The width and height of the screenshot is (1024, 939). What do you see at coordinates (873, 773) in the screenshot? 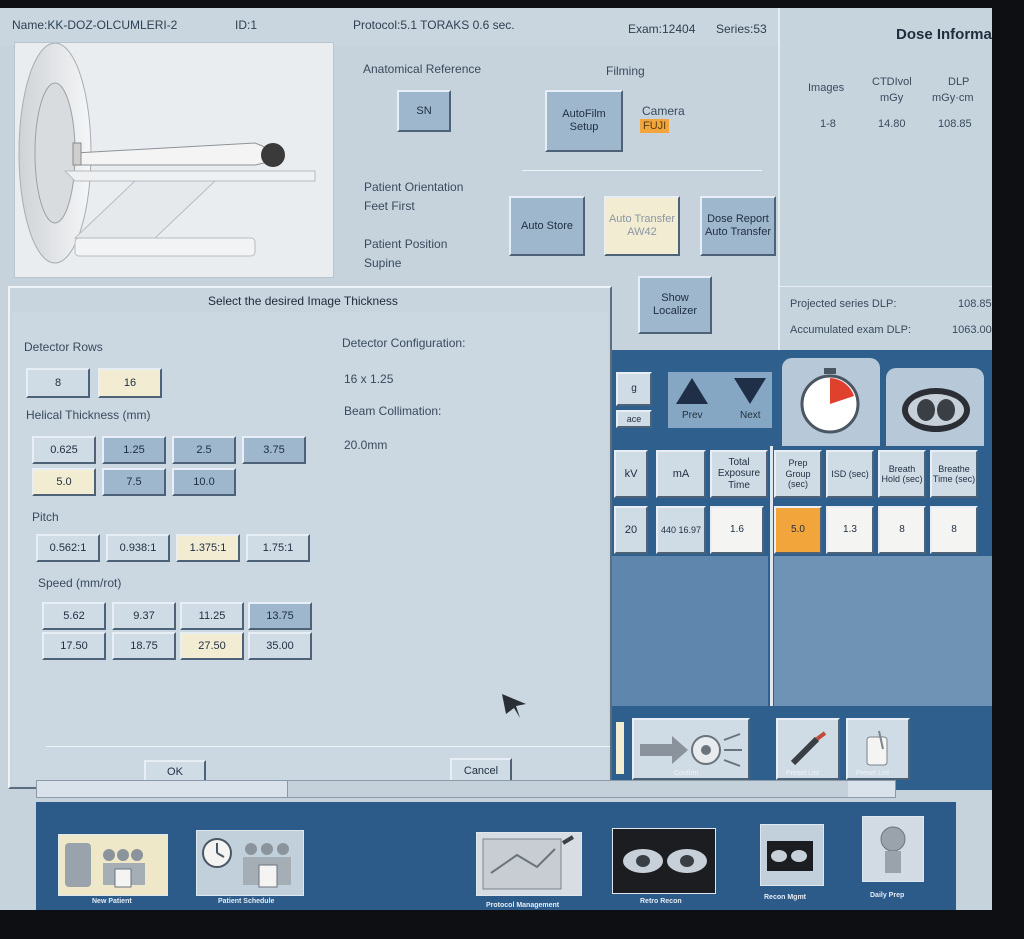
I see `preset-list-label-2: Preset List` at bounding box center [873, 773].